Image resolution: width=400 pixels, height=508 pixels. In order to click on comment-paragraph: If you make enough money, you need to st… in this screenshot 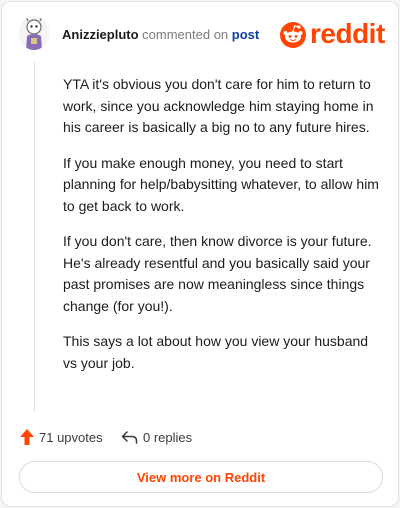, I will do `click(221, 184)`.